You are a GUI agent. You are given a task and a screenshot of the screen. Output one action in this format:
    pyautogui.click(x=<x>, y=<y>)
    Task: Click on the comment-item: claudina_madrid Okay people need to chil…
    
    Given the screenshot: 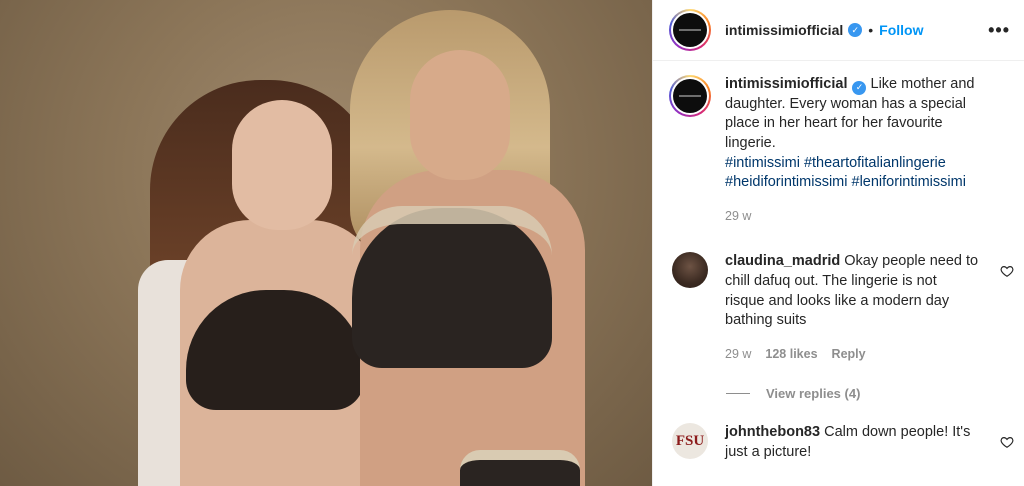 What is the action you would take?
    pyautogui.click(x=841, y=308)
    